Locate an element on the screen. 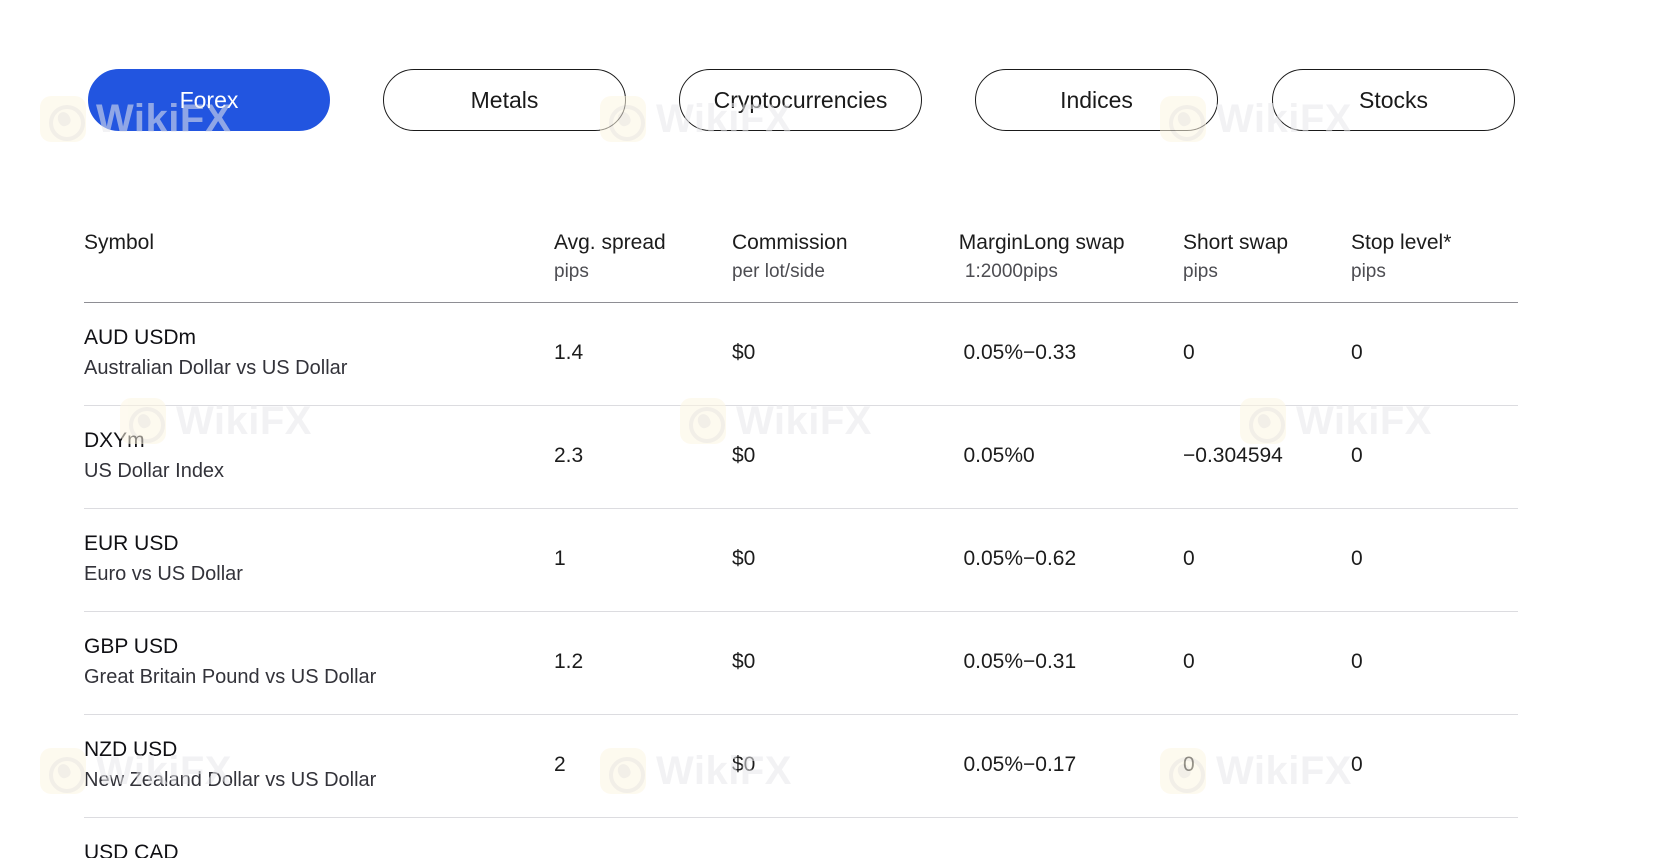 The width and height of the screenshot is (1668, 858). cell-symbol: EUR USD Euro vs US Dollar is located at coordinates (319, 560).